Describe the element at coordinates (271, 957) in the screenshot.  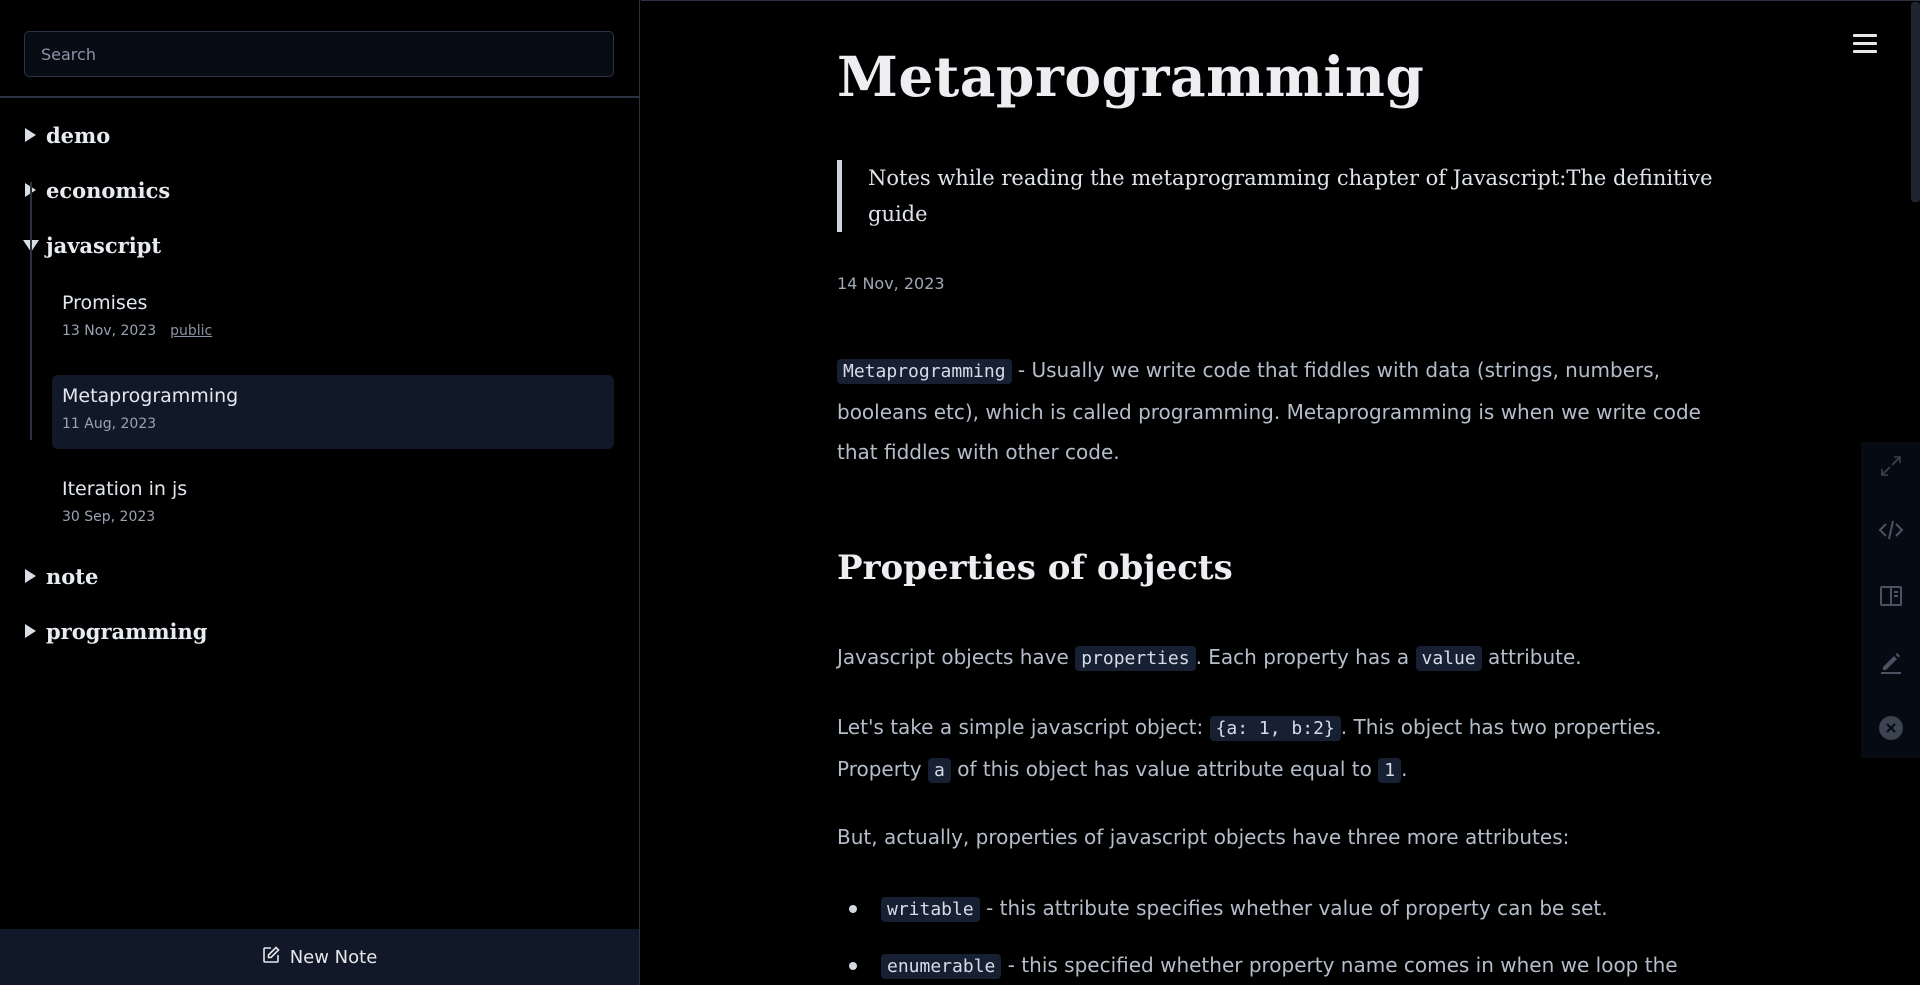
I see `edit-note-icon` at that location.